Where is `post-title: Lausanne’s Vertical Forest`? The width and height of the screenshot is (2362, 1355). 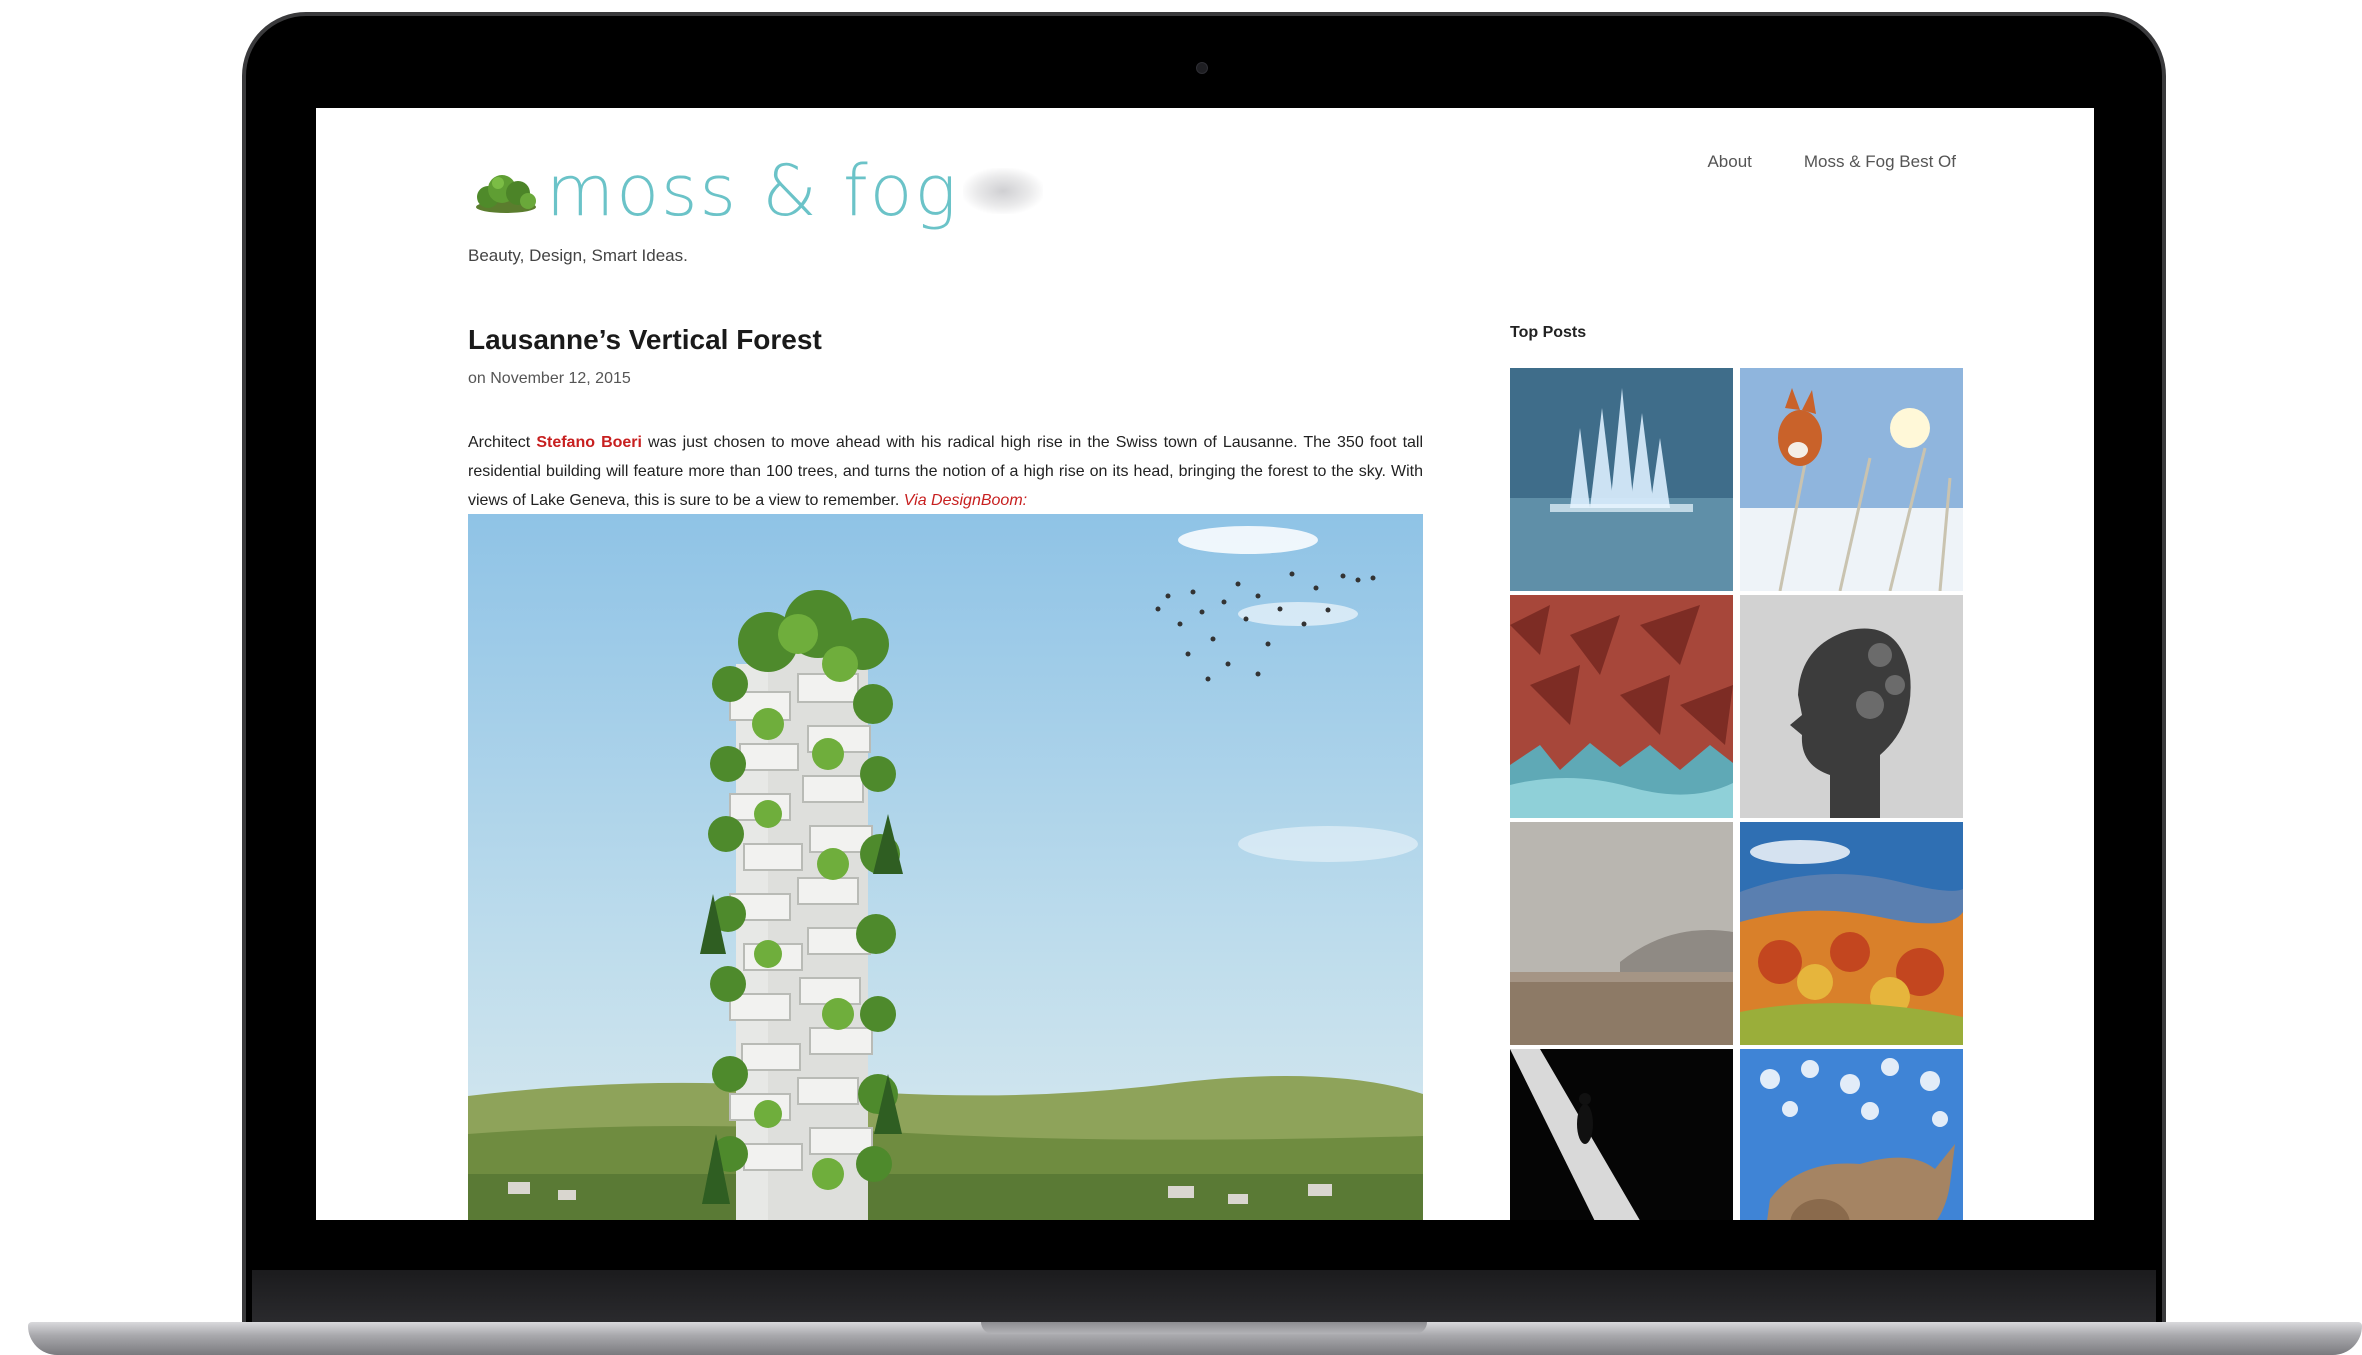
post-title: Lausanne’s Vertical Forest is located at coordinates (645, 340).